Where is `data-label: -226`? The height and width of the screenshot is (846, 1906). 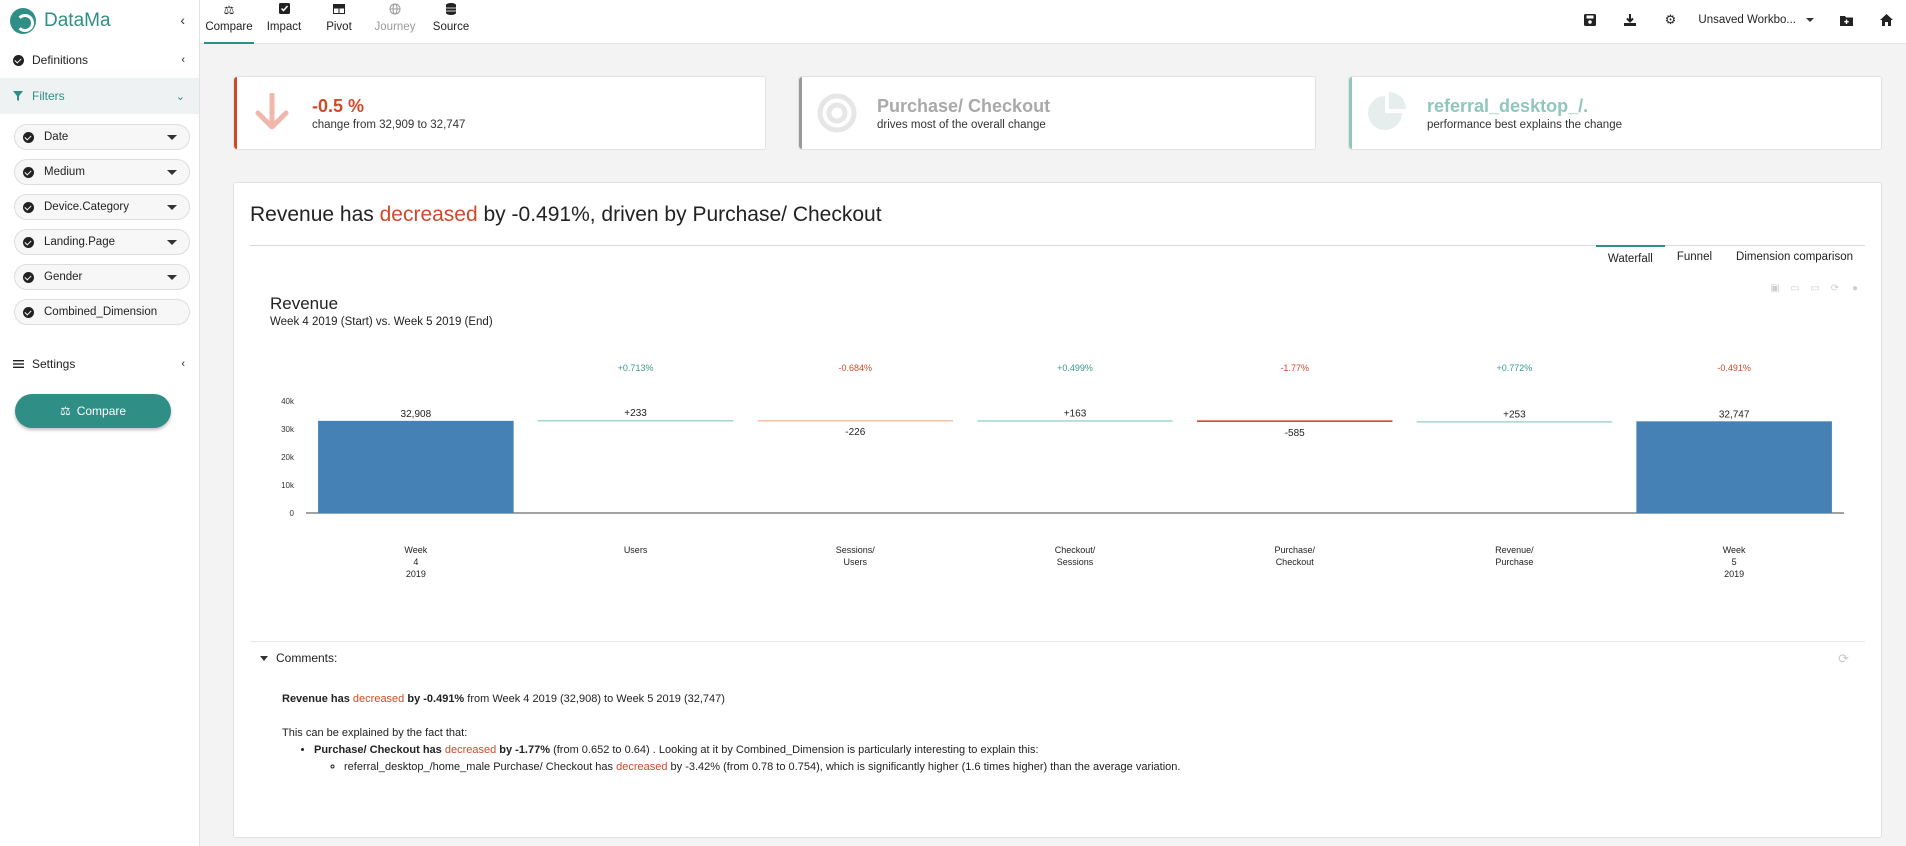
data-label: -226 is located at coordinates (855, 432).